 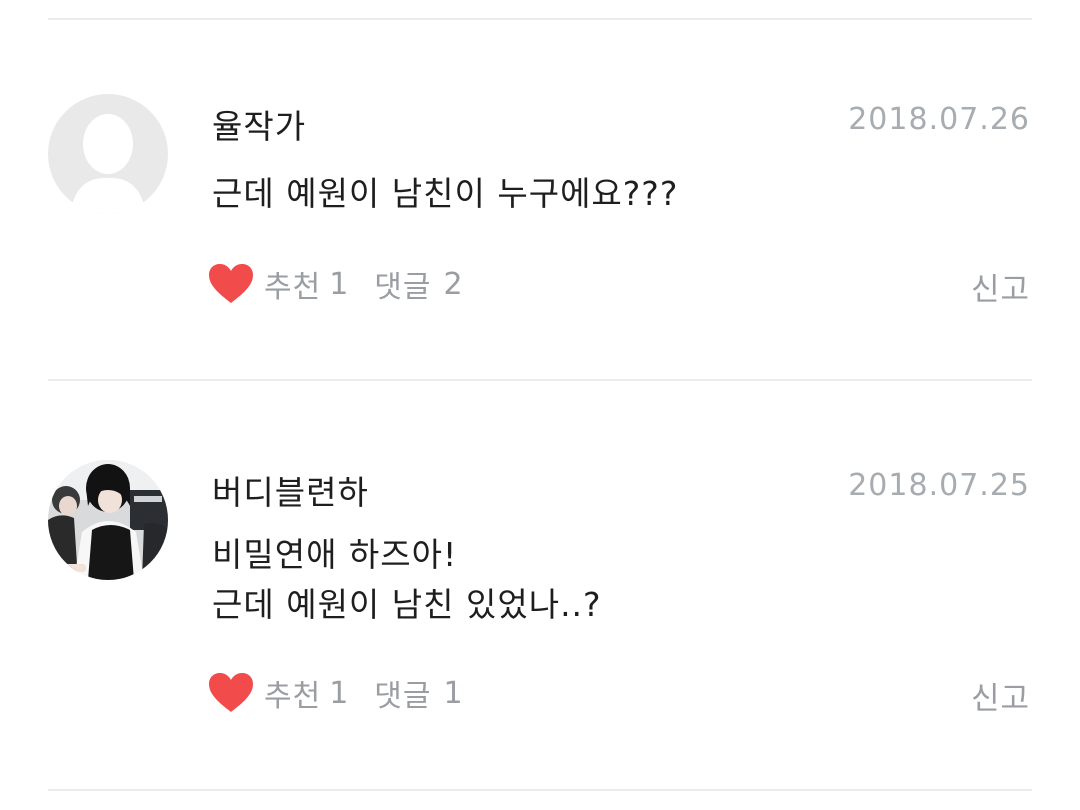 I want to click on comment-text-line: 근데 예원이 남친이 누구에요???, so click(x=445, y=193).